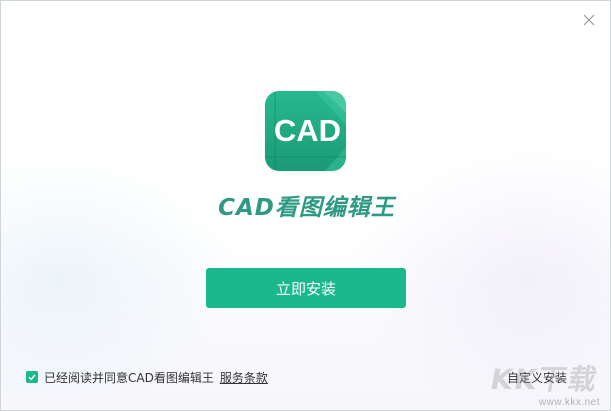  Describe the element at coordinates (537, 377) in the screenshot. I see `custom-install-link: 自定义安装` at that location.